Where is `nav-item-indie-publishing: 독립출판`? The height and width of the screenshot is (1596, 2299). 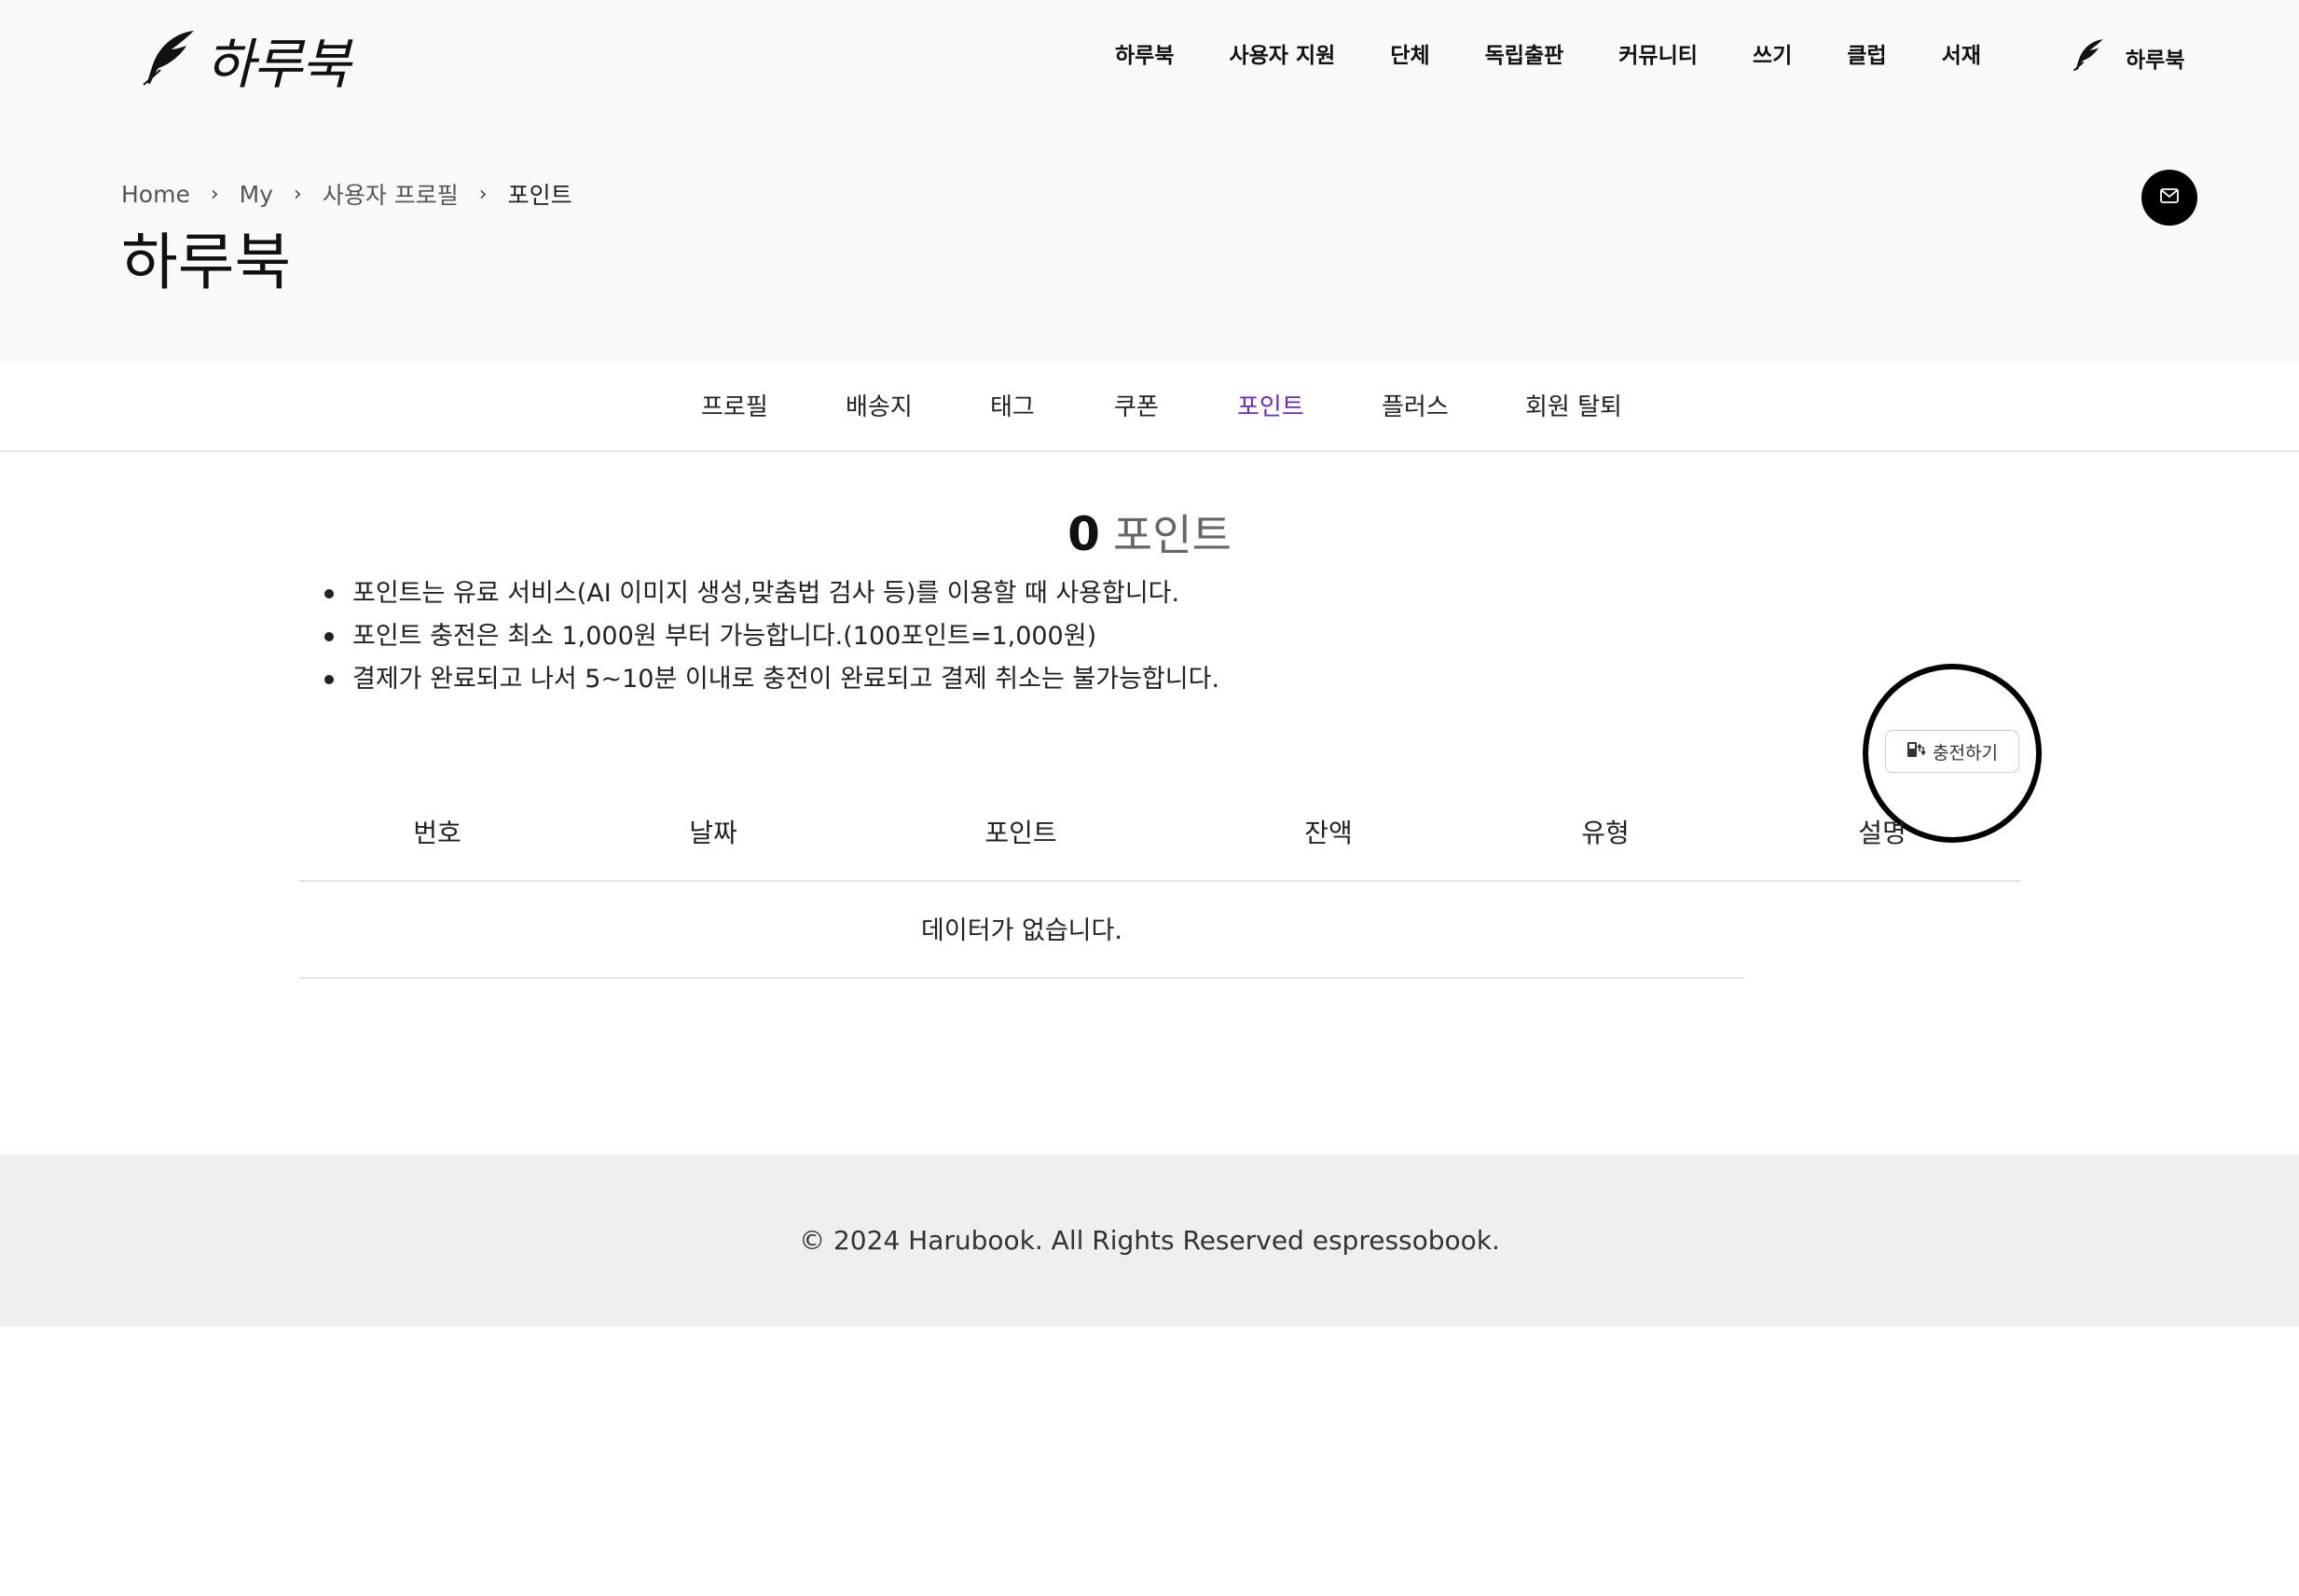 nav-item-indie-publishing: 독립출판 is located at coordinates (1524, 53).